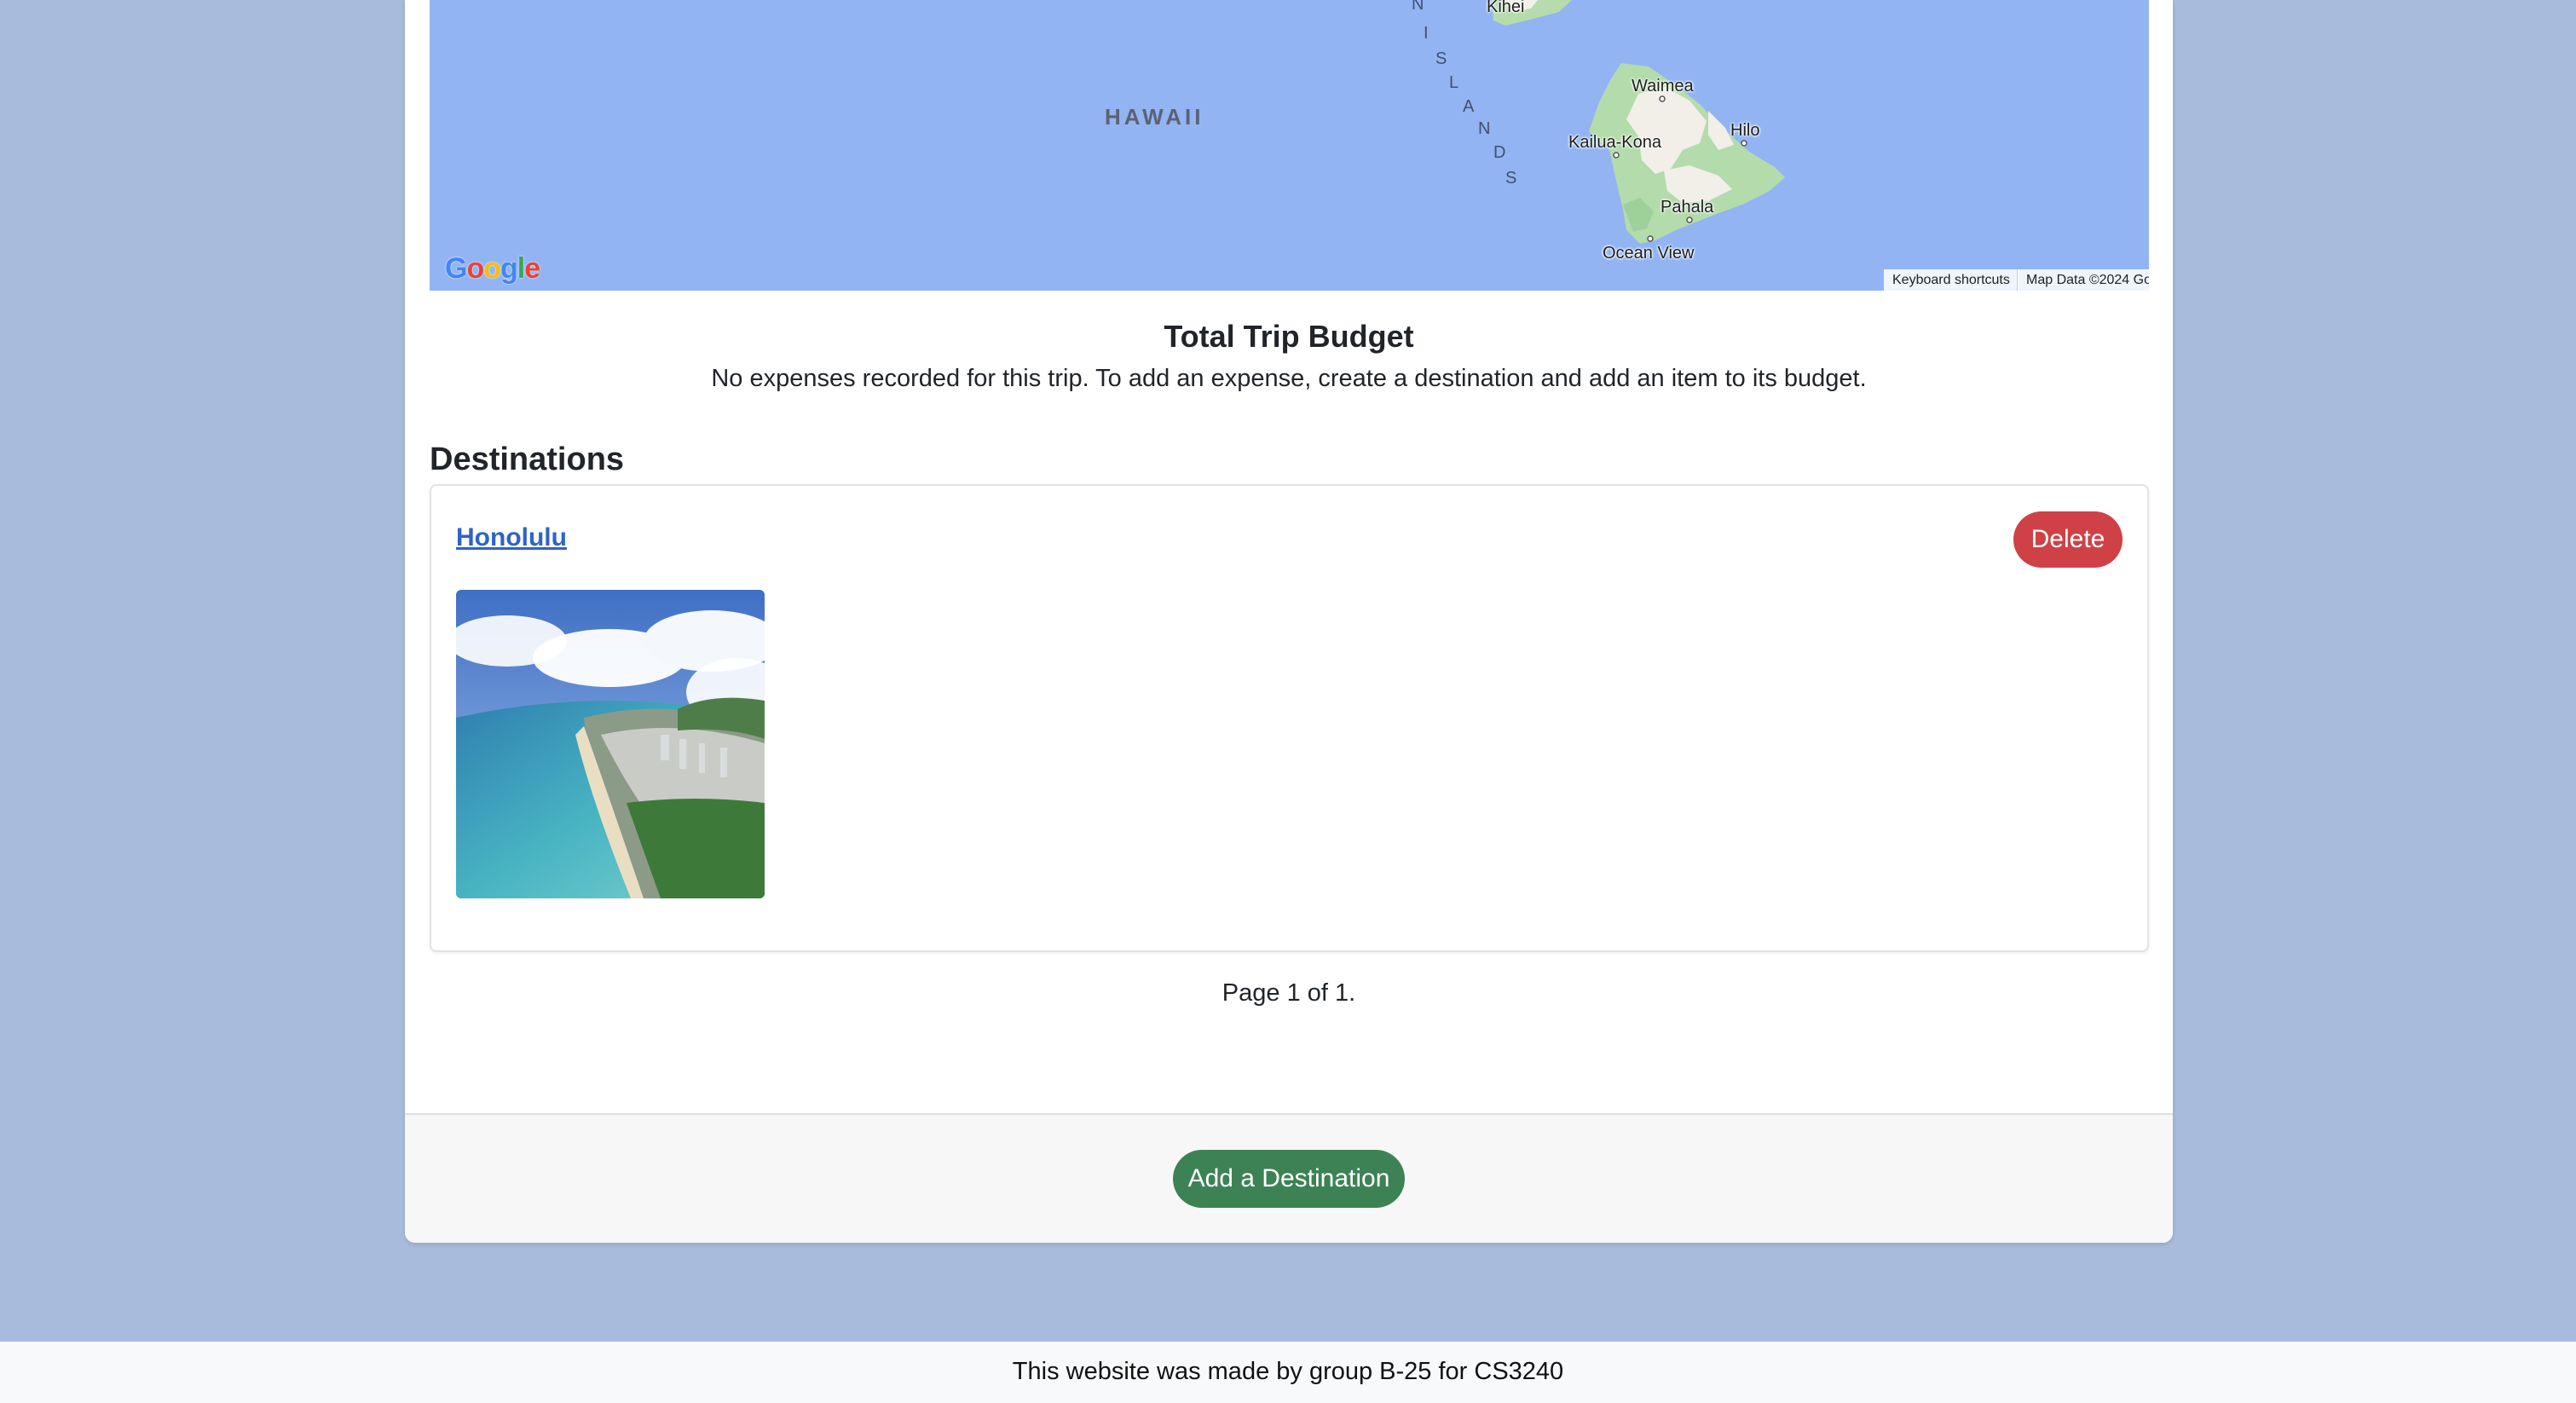  What do you see at coordinates (1649, 254) in the screenshot?
I see `map-place-label: Ocean View` at bounding box center [1649, 254].